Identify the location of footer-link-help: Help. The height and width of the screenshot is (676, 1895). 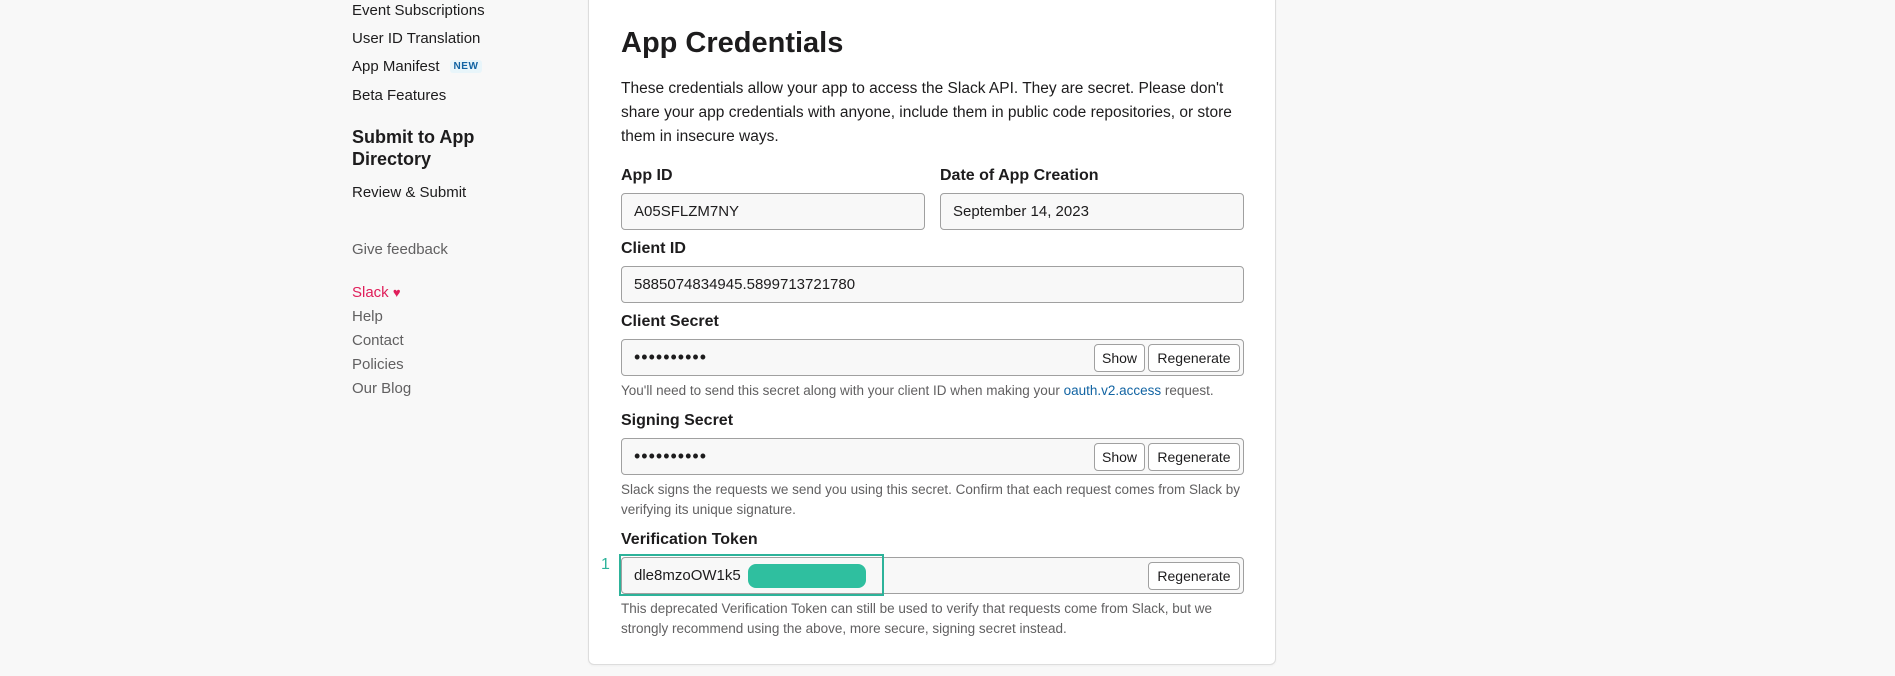
(367, 316).